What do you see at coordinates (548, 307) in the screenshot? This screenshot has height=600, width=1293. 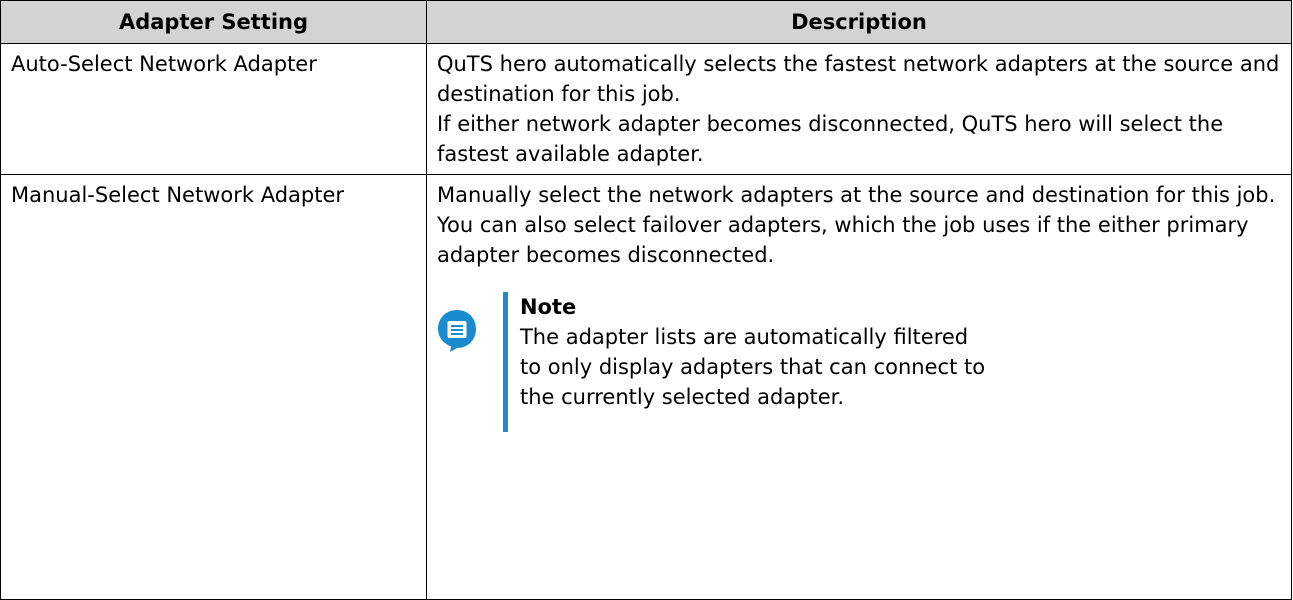 I see `note-title: Note` at bounding box center [548, 307].